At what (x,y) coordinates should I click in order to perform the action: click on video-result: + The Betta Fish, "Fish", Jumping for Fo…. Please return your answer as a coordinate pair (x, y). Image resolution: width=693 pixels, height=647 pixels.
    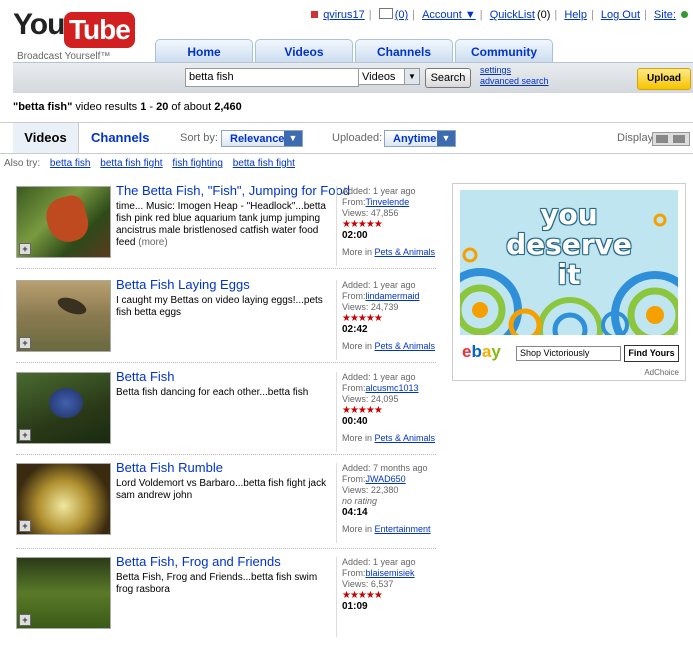
    Looking at the image, I should click on (225, 229).